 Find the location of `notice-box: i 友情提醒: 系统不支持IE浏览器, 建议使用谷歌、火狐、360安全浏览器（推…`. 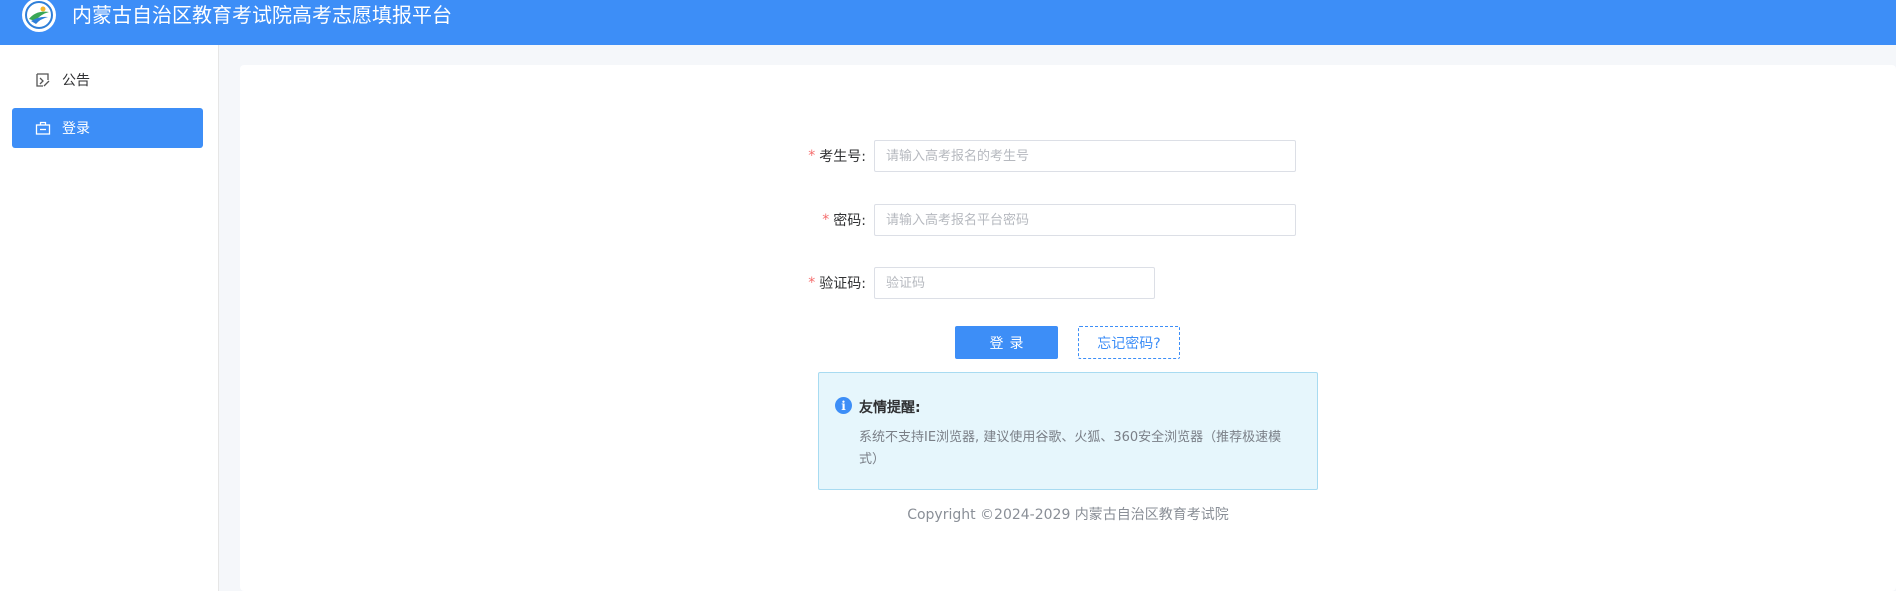

notice-box: i 友情提醒: 系统不支持IE浏览器, 建议使用谷歌、火狐、360安全浏览器（推… is located at coordinates (1068, 431).